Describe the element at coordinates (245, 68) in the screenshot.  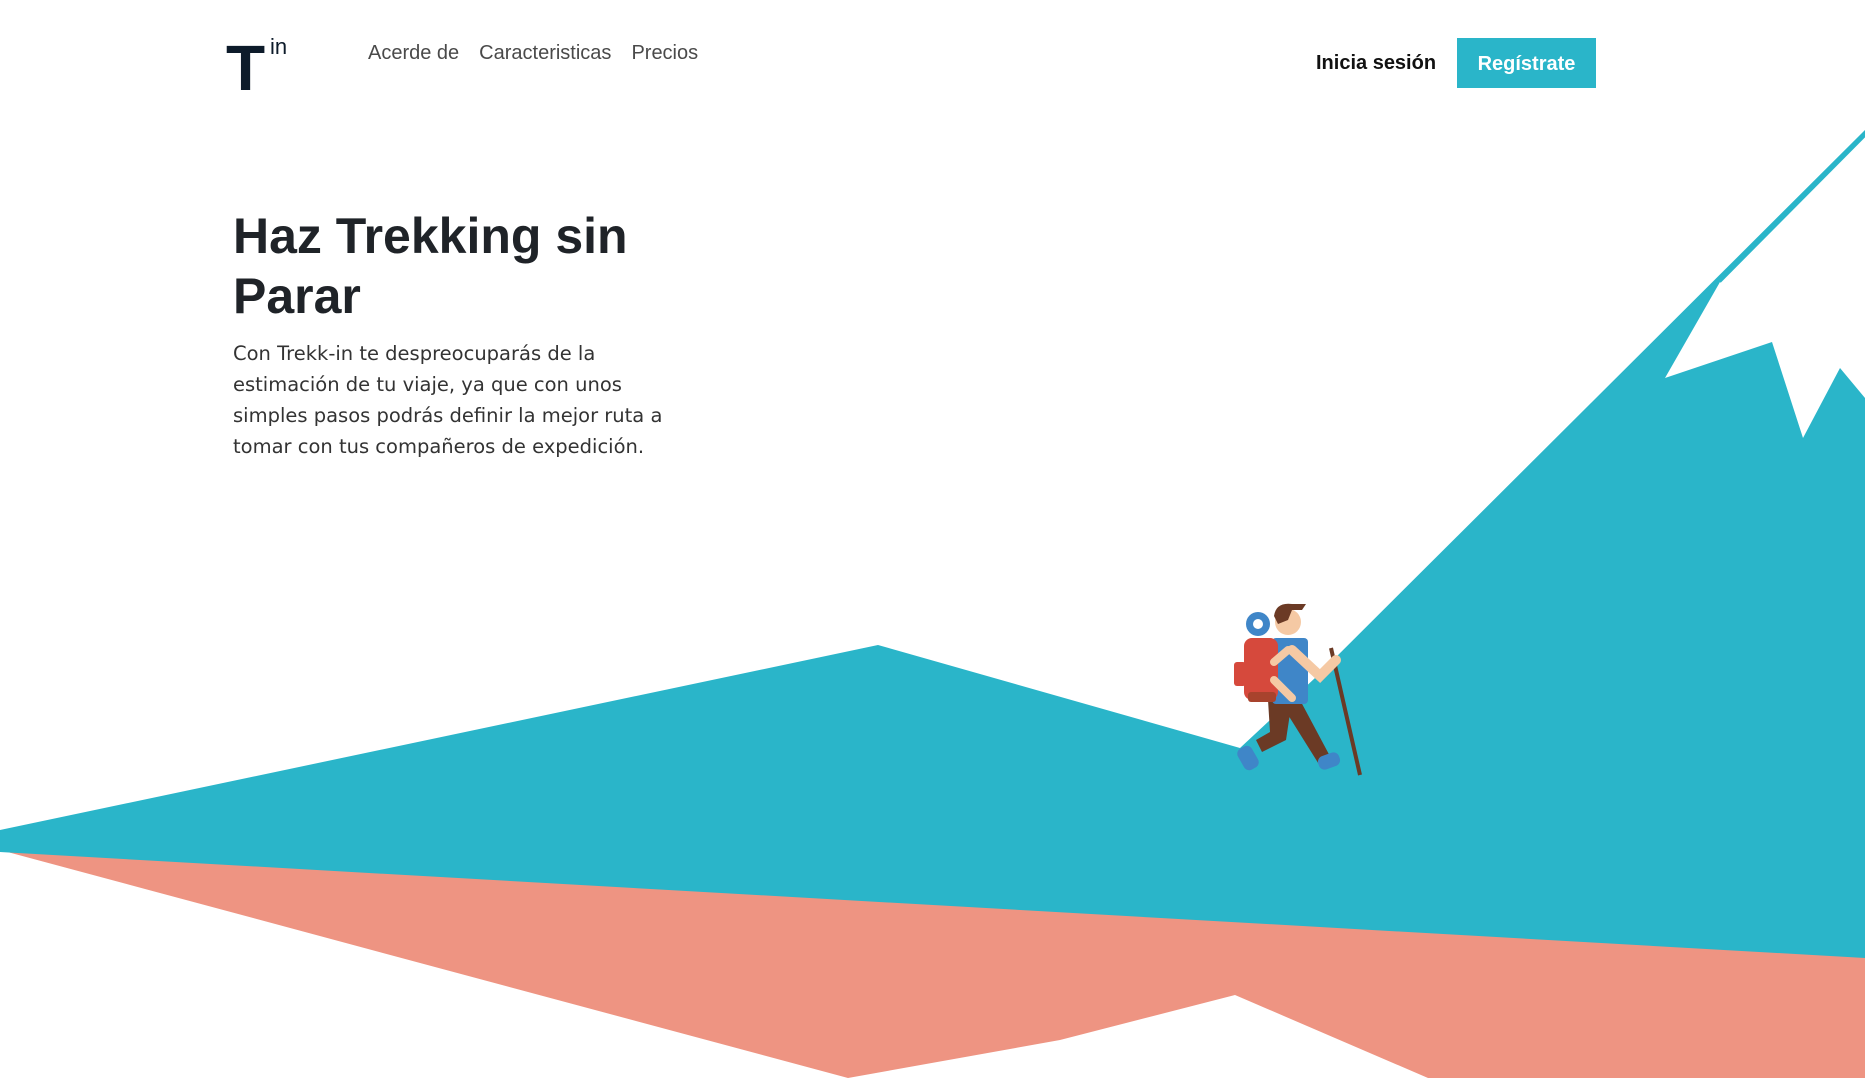
I see `logo-letter: T` at that location.